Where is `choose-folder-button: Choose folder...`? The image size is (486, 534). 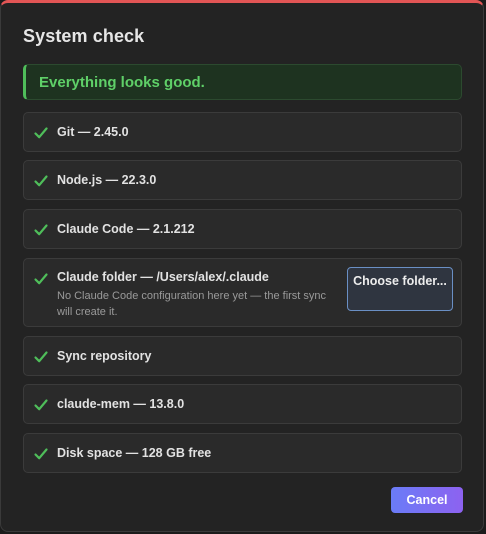
choose-folder-button: Choose folder... is located at coordinates (400, 289).